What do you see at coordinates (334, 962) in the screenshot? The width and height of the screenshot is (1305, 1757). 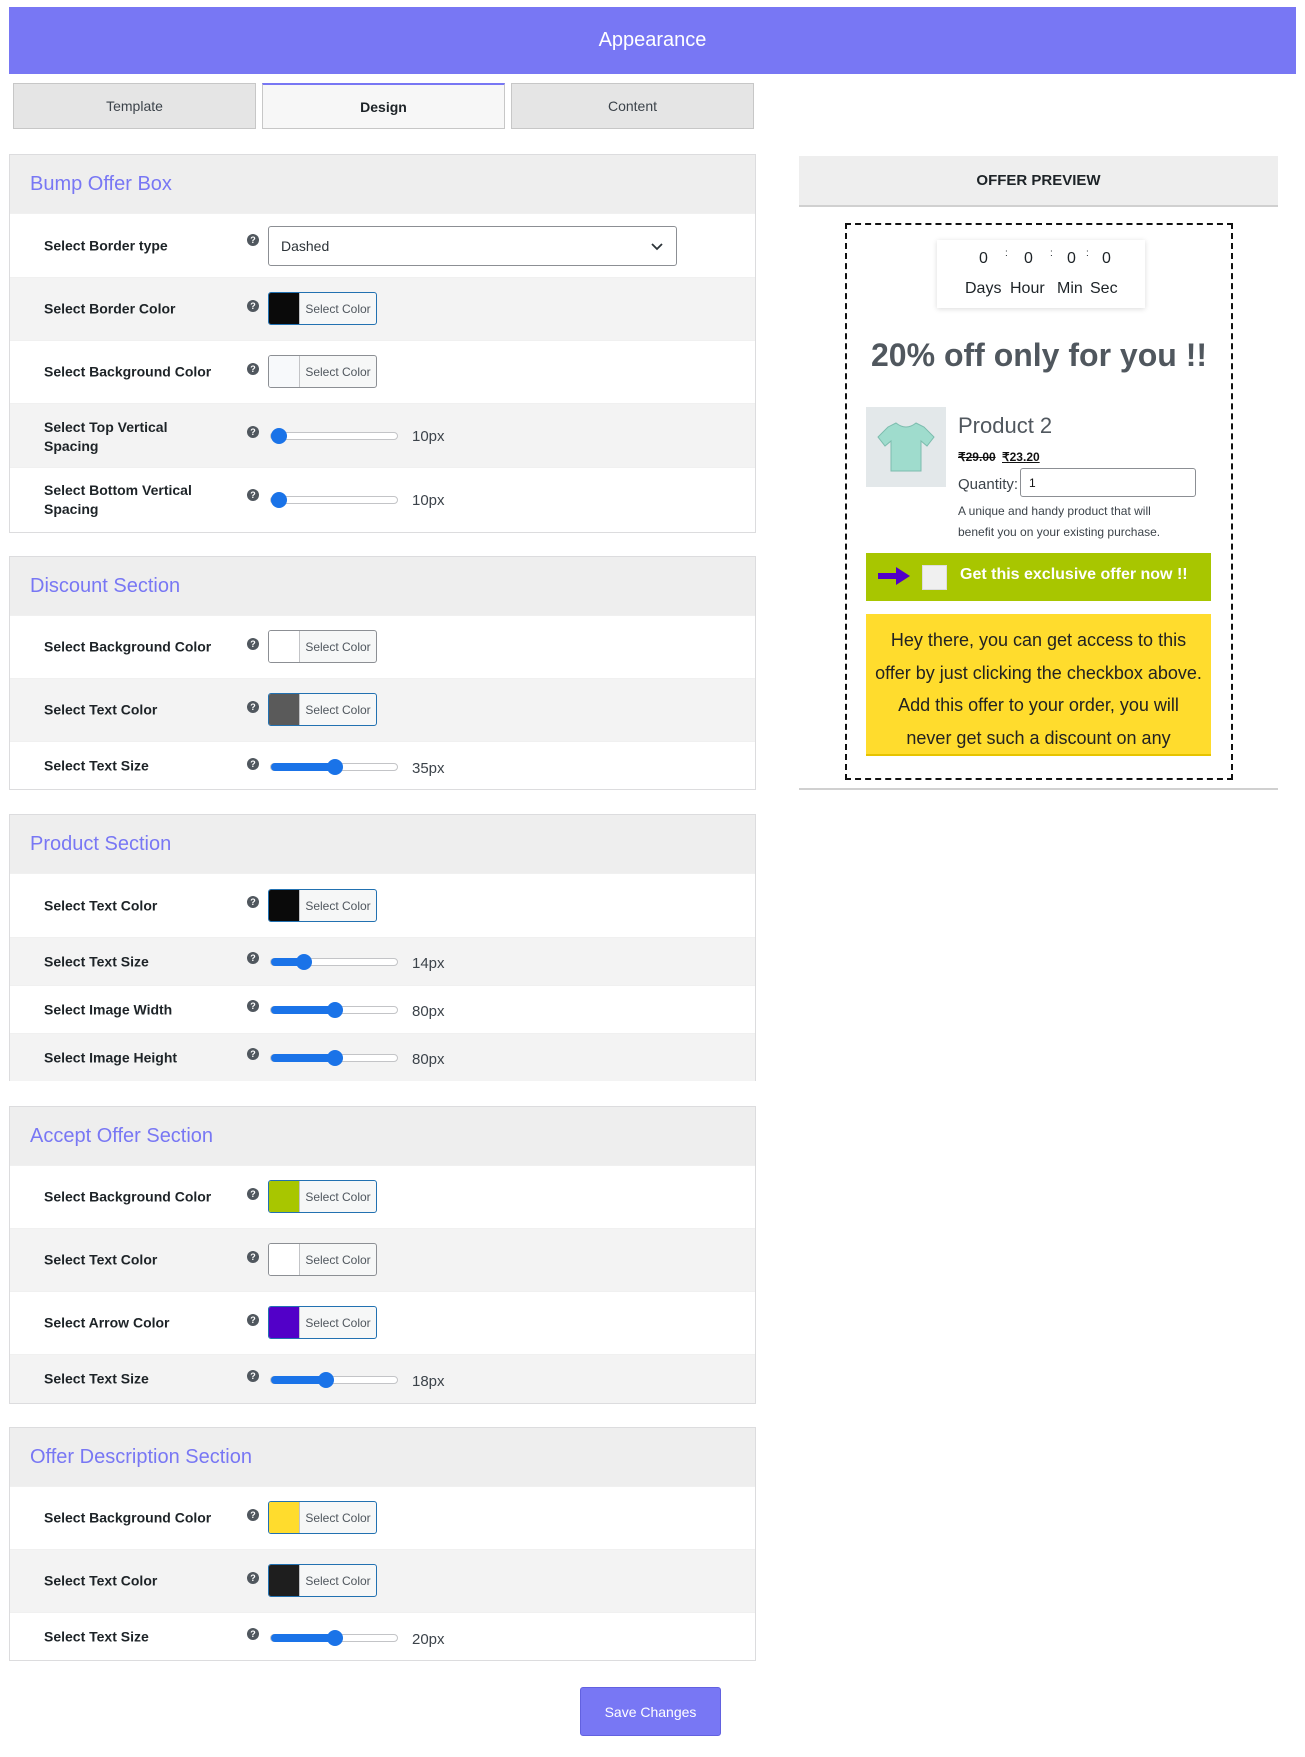 I see `product-text-size-slider` at bounding box center [334, 962].